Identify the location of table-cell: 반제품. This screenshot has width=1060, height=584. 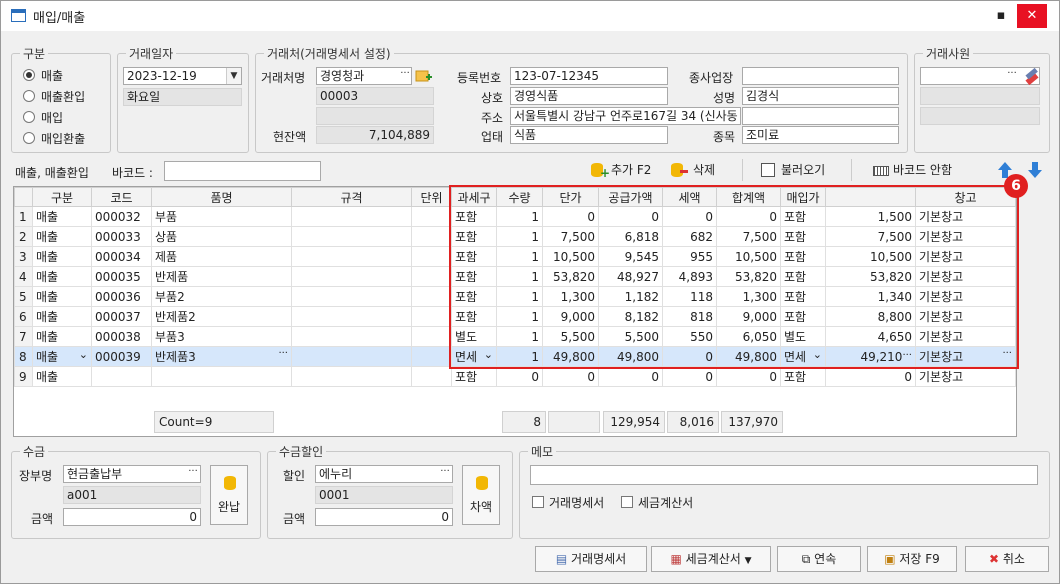
(221, 276).